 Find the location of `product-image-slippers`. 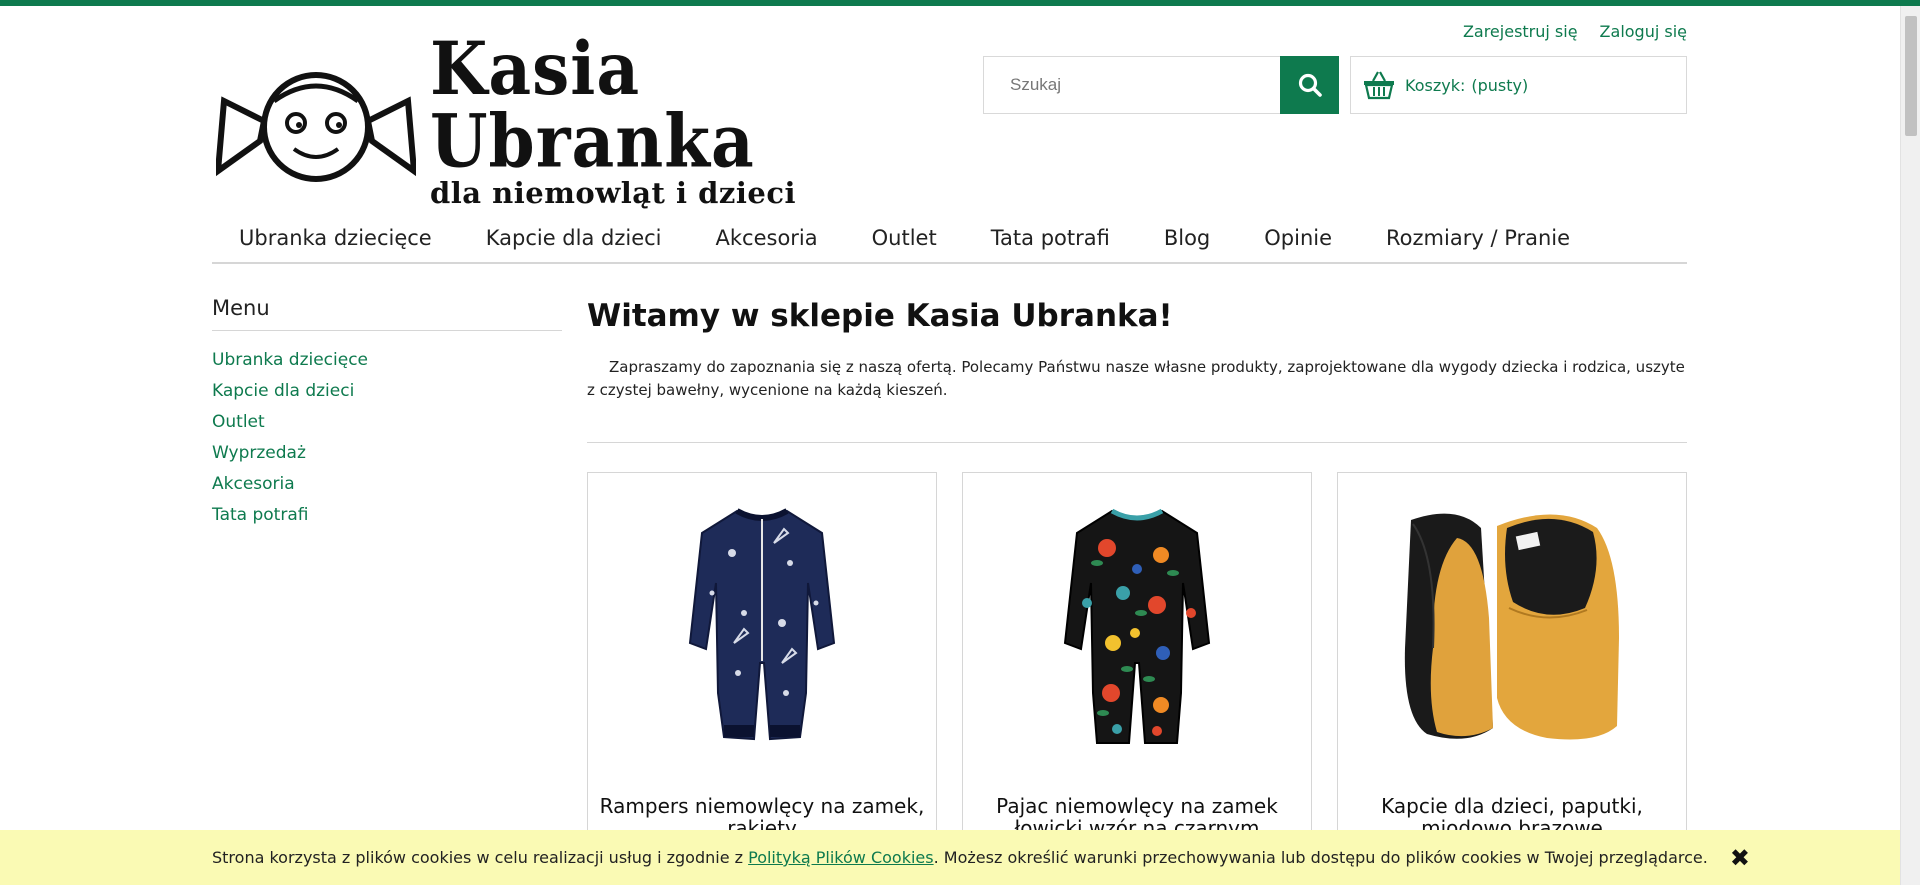

product-image-slippers is located at coordinates (1512, 623).